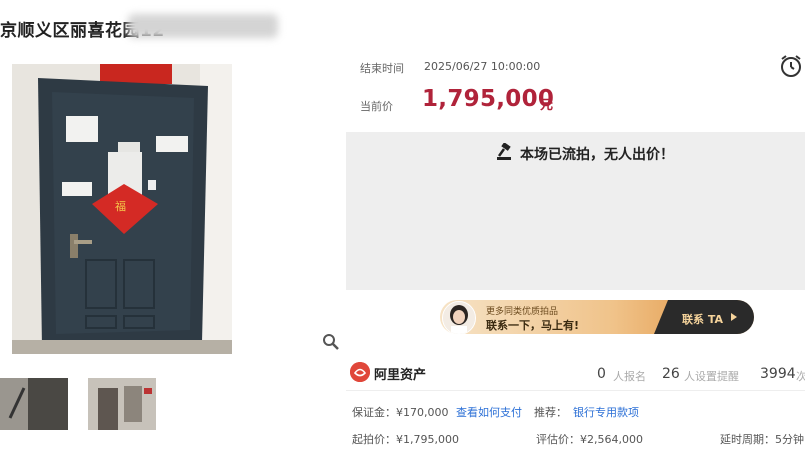 This screenshot has height=453, width=805. What do you see at coordinates (120, 206) in the screenshot?
I see `svg-text: 福` at bounding box center [120, 206].